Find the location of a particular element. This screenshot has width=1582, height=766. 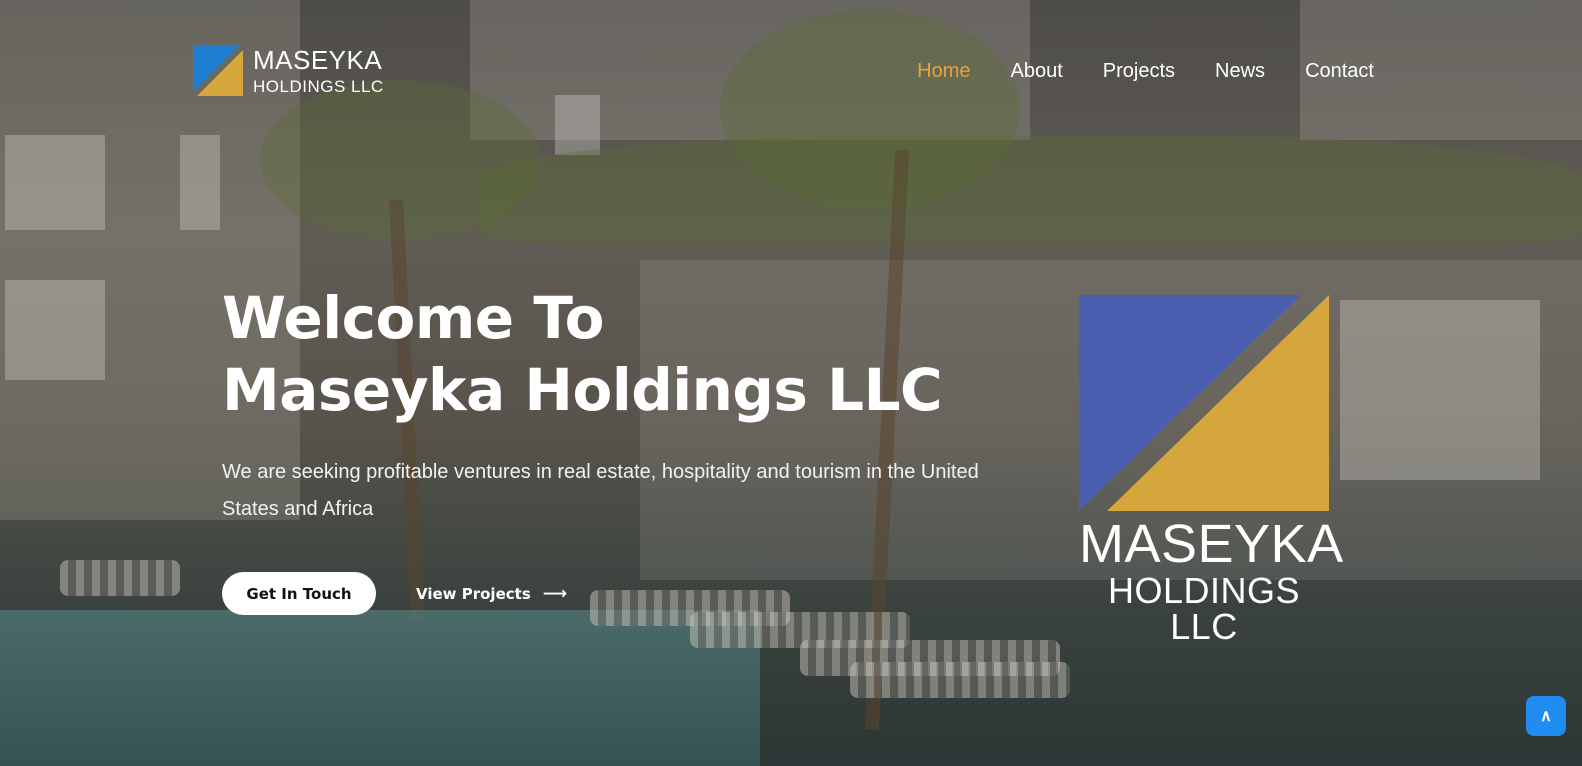

view-projects-label: View Projects is located at coordinates (473, 593).